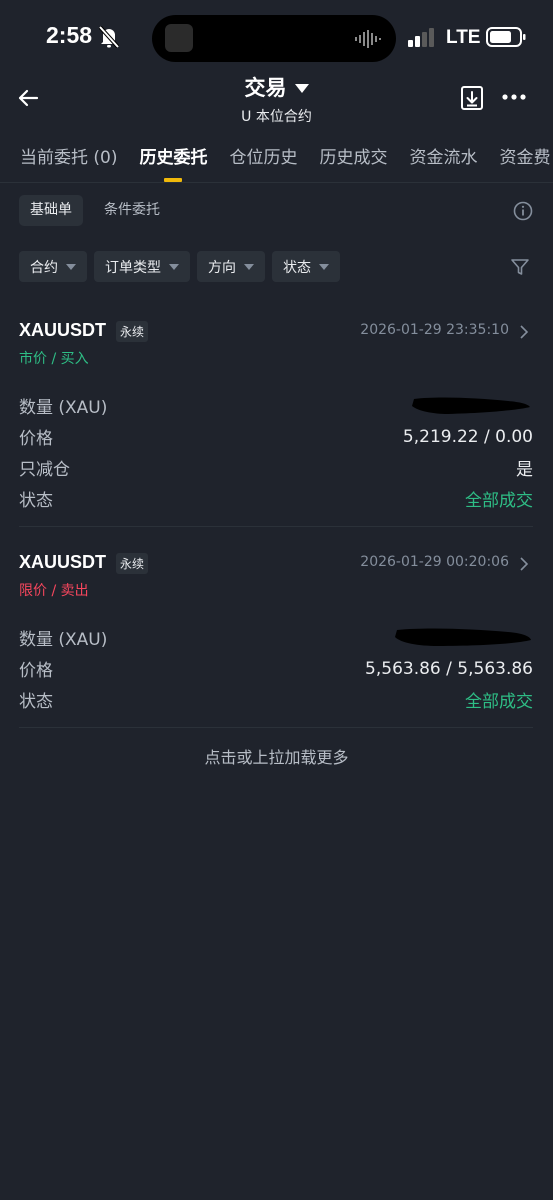  What do you see at coordinates (173, 164) in the screenshot?
I see `tab-order-history: 历史委托` at bounding box center [173, 164].